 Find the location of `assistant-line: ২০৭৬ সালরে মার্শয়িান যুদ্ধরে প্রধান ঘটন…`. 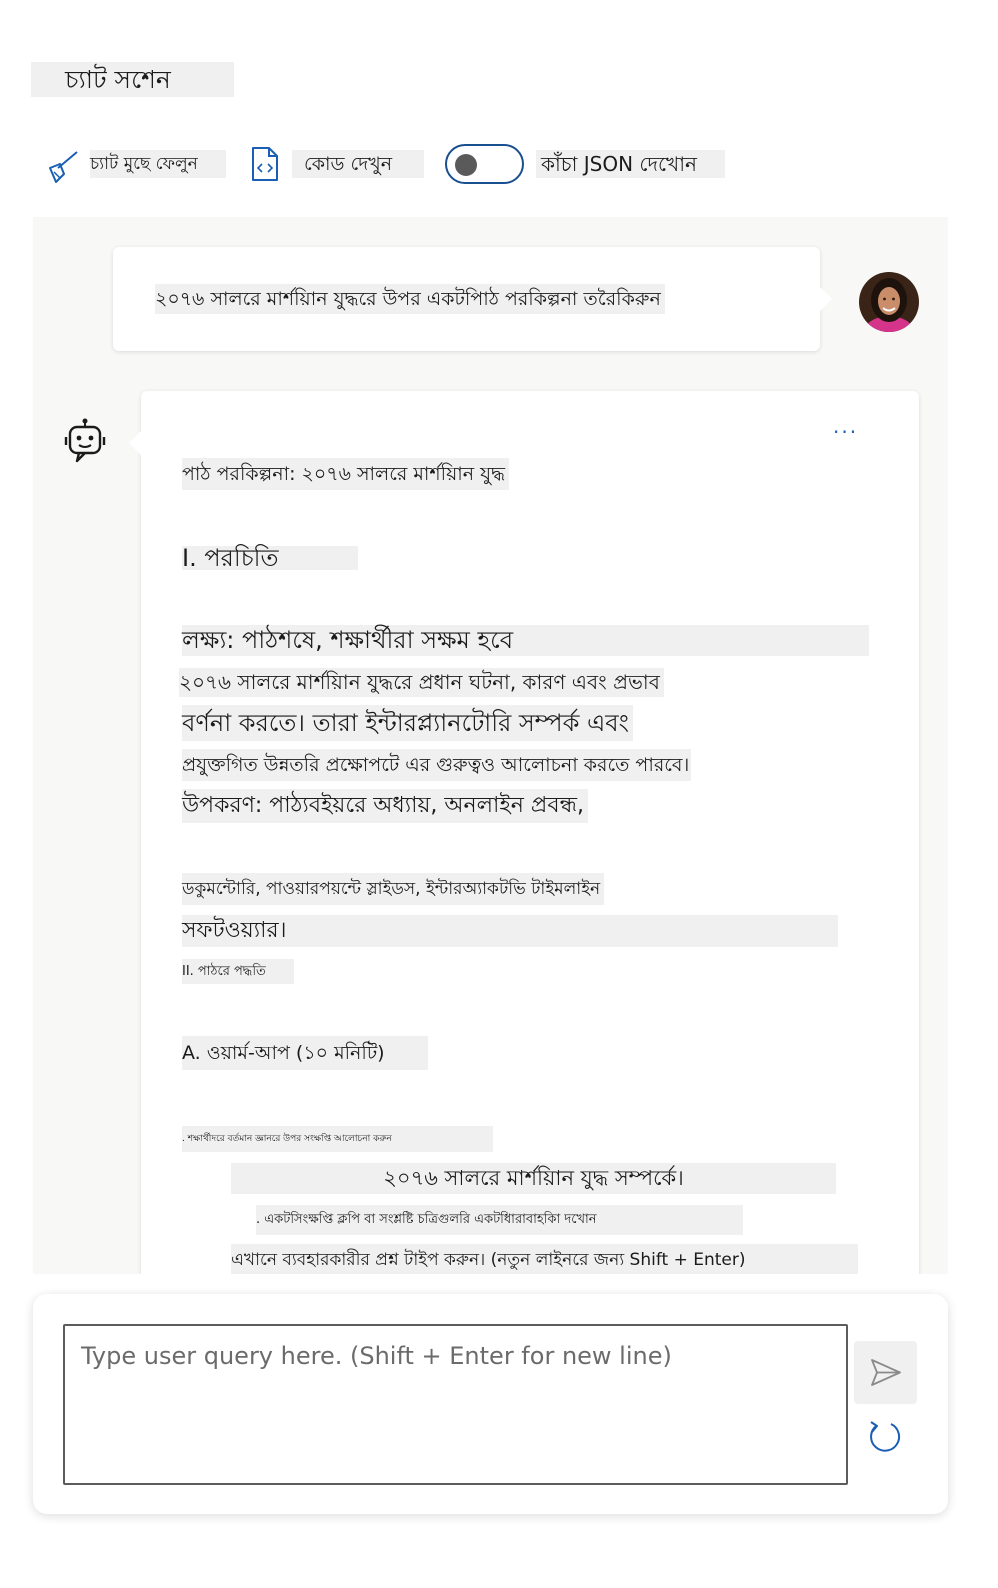

assistant-line: ২০৭৬ সালরে মার্শয়িান যুদ্ধরে প্রধান ঘটন… is located at coordinates (421, 682).